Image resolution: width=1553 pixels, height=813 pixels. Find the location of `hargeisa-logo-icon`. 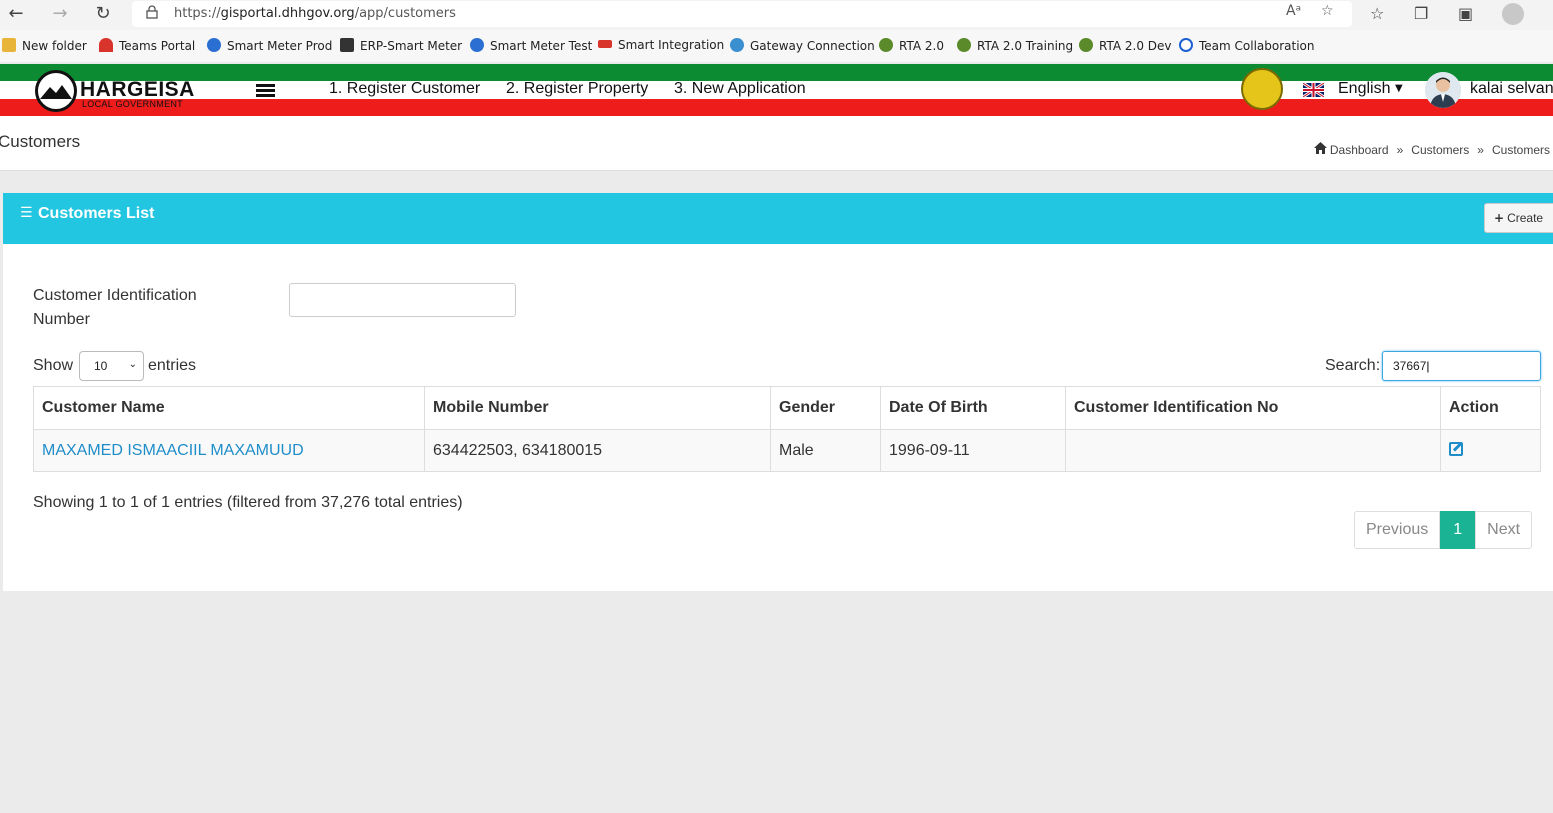

hargeisa-logo-icon is located at coordinates (56, 91).